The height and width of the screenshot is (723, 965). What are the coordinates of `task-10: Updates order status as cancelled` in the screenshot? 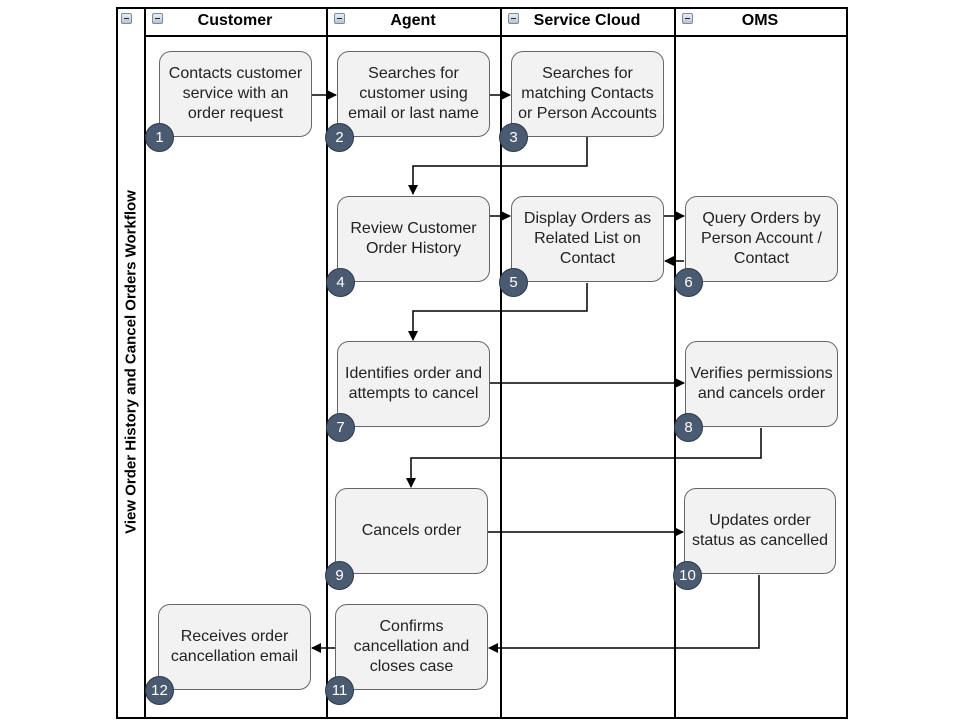 It's located at (760, 531).